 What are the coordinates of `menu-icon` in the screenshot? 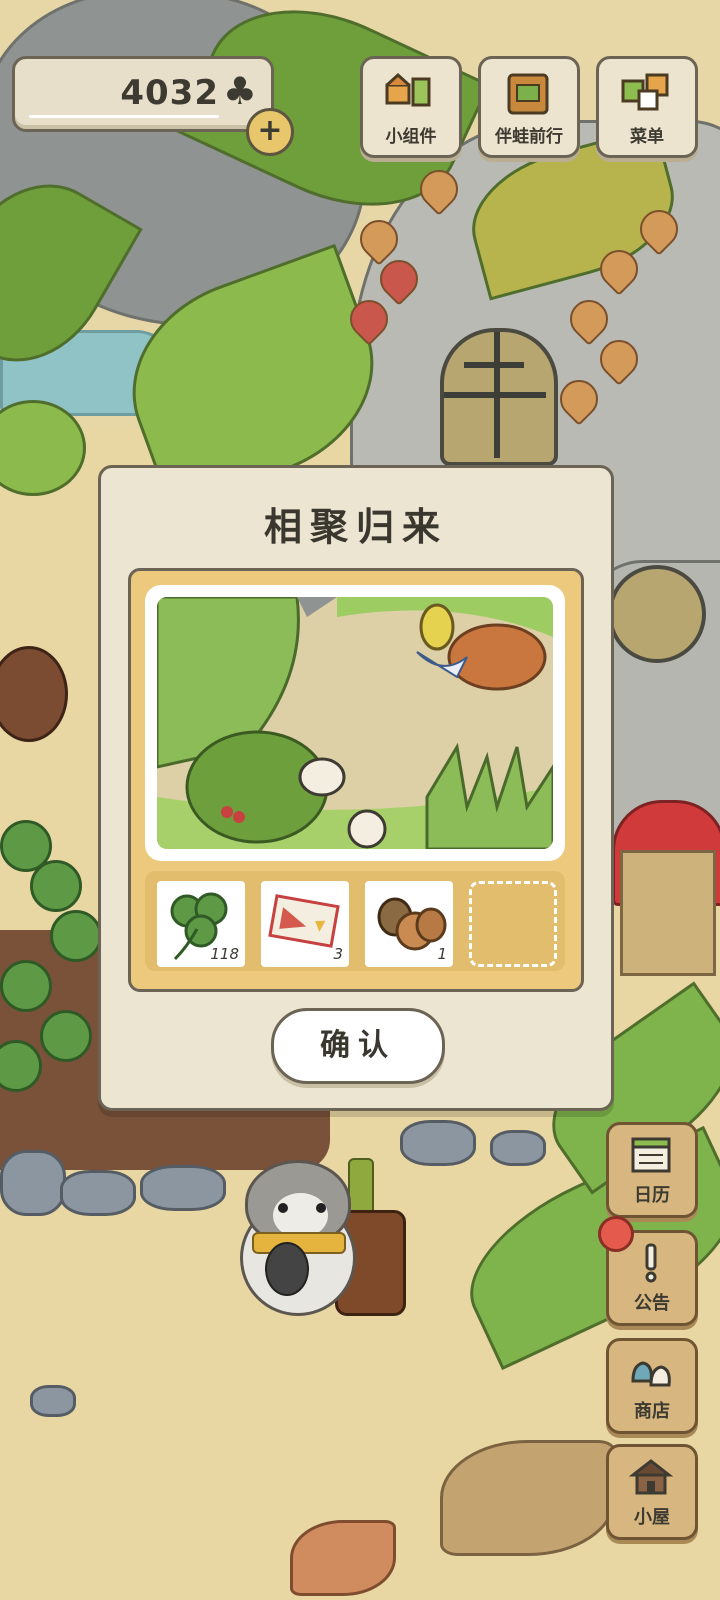 It's located at (645, 92).